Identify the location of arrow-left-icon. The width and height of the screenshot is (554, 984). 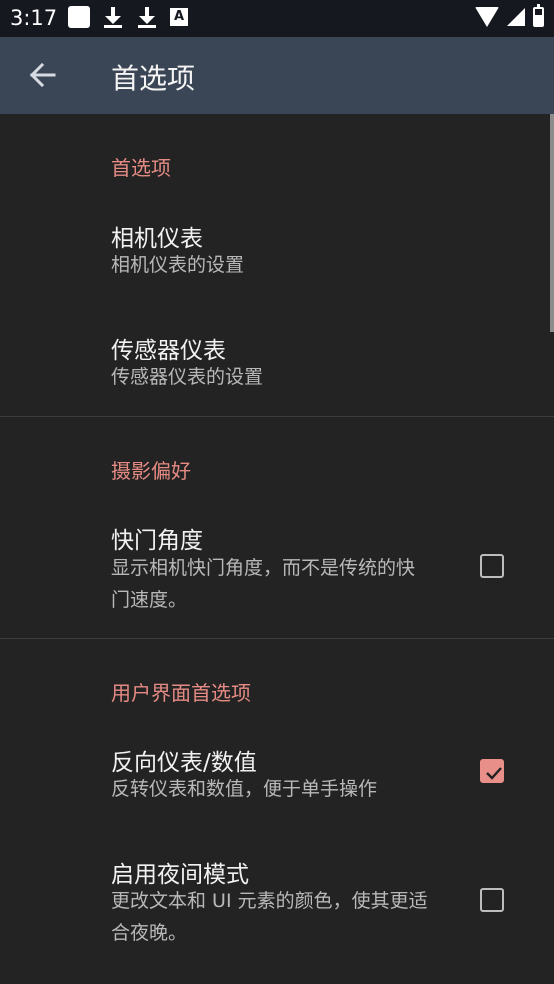
(42, 75).